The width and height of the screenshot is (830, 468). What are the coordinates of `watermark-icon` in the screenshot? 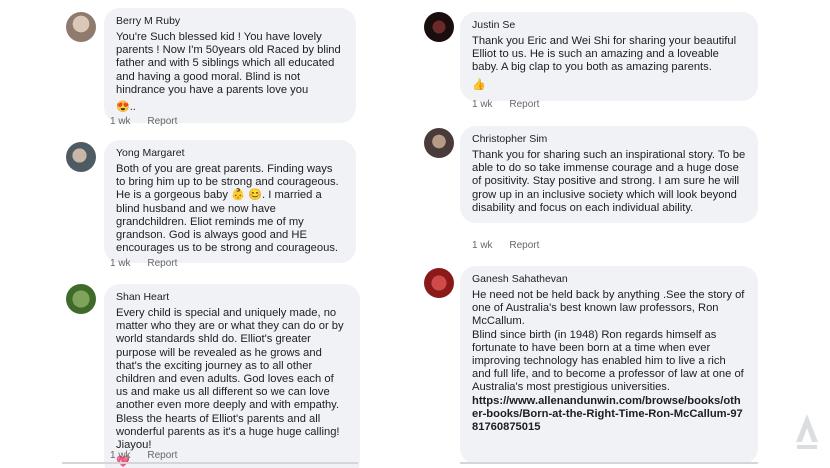 It's located at (807, 431).